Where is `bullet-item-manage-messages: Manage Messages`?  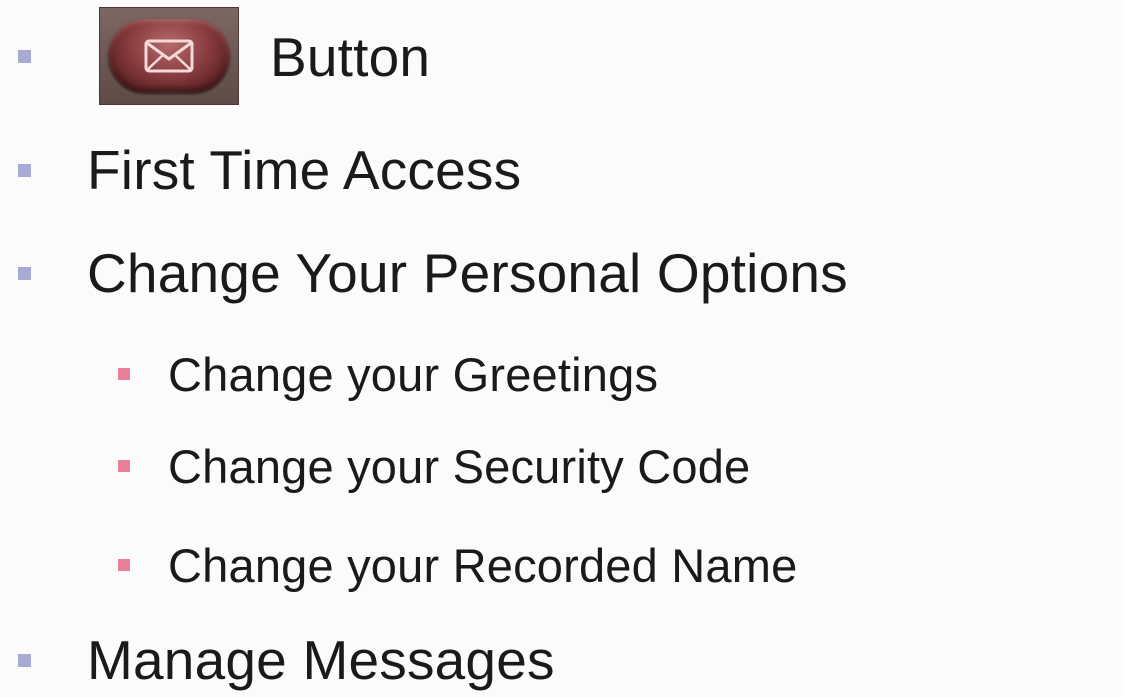
bullet-item-manage-messages: Manage Messages is located at coordinates (286, 660).